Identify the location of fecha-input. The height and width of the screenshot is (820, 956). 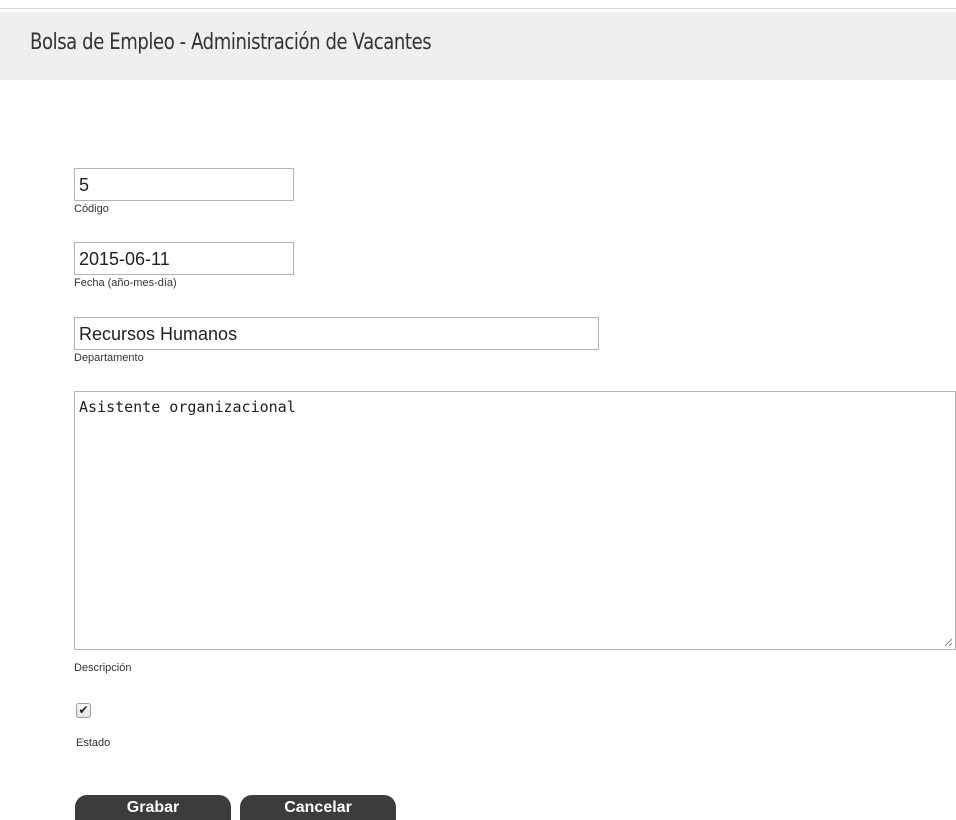
(184, 258).